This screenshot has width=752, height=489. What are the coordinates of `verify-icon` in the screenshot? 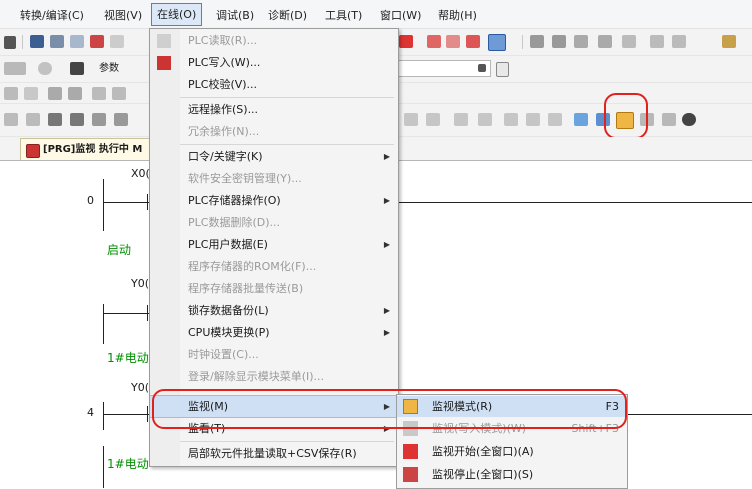 It's located at (473, 41).